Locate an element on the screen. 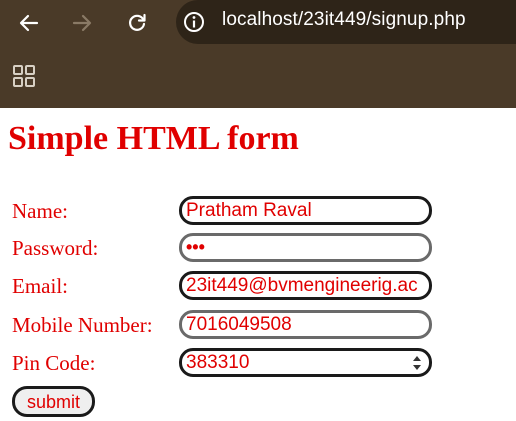 Image resolution: width=516 pixels, height=421 pixels. password-row: Password: ••• is located at coordinates (262, 250).